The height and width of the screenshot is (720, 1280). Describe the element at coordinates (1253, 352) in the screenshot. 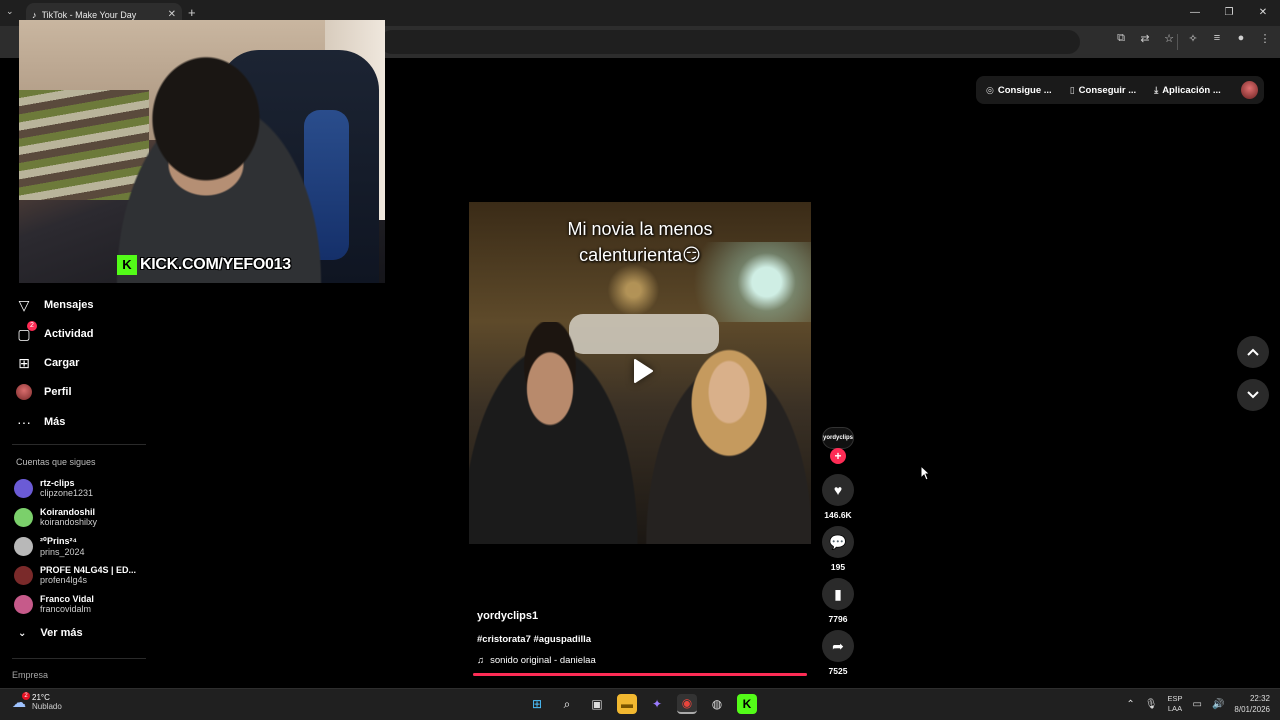

I see `previous-video-button` at that location.